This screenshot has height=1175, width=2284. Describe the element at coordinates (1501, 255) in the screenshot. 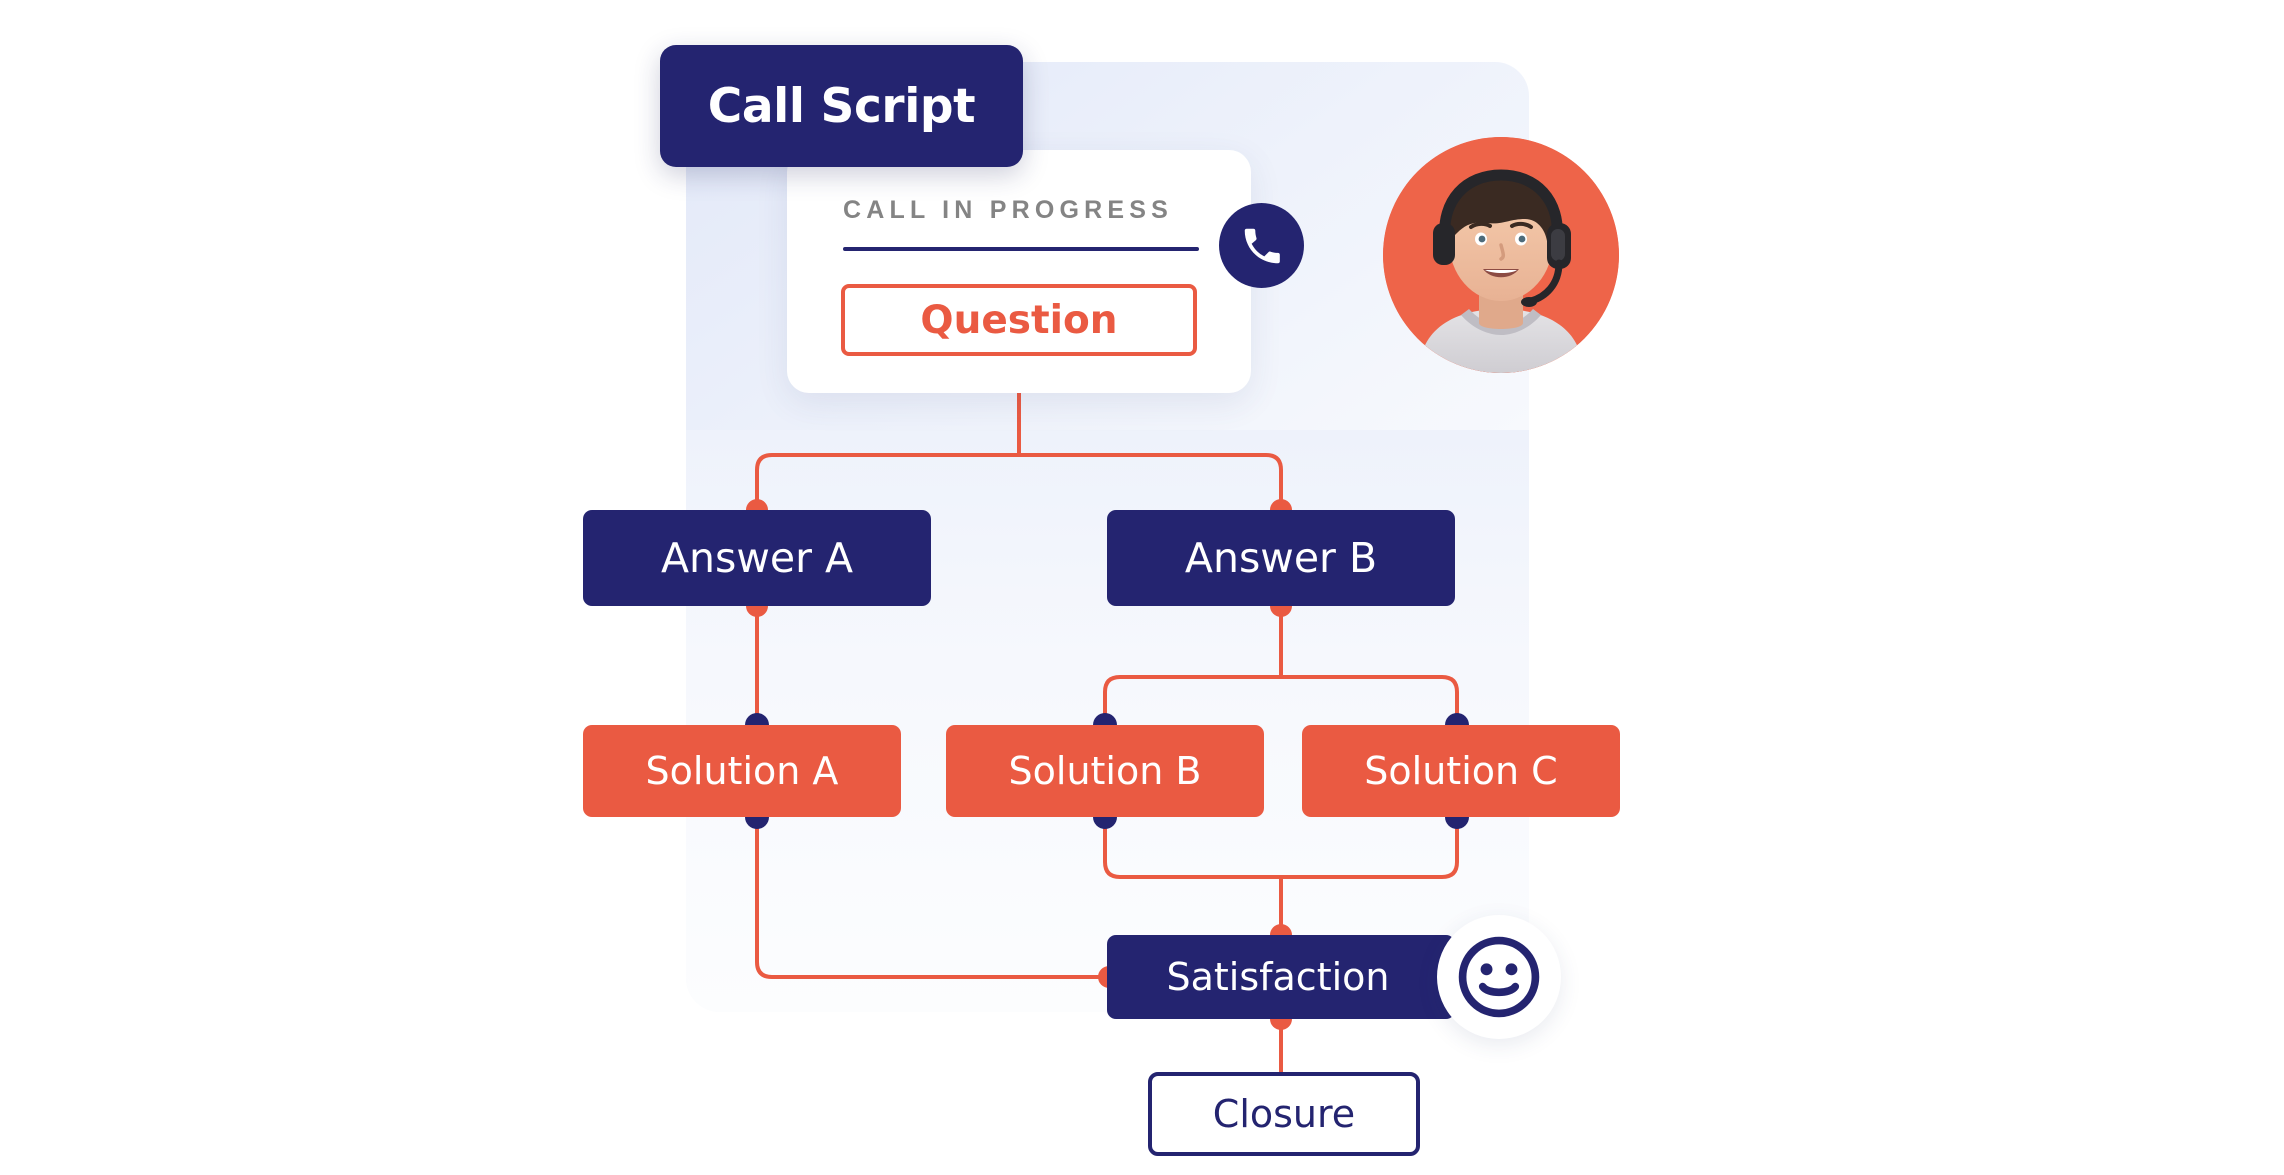

I see `agent-avatar` at that location.